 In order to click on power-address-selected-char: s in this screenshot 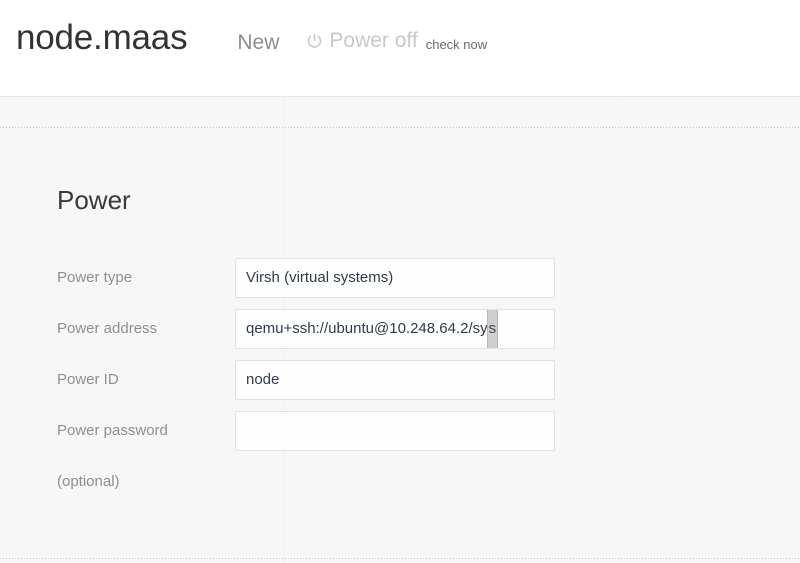, I will do `click(492, 329)`.